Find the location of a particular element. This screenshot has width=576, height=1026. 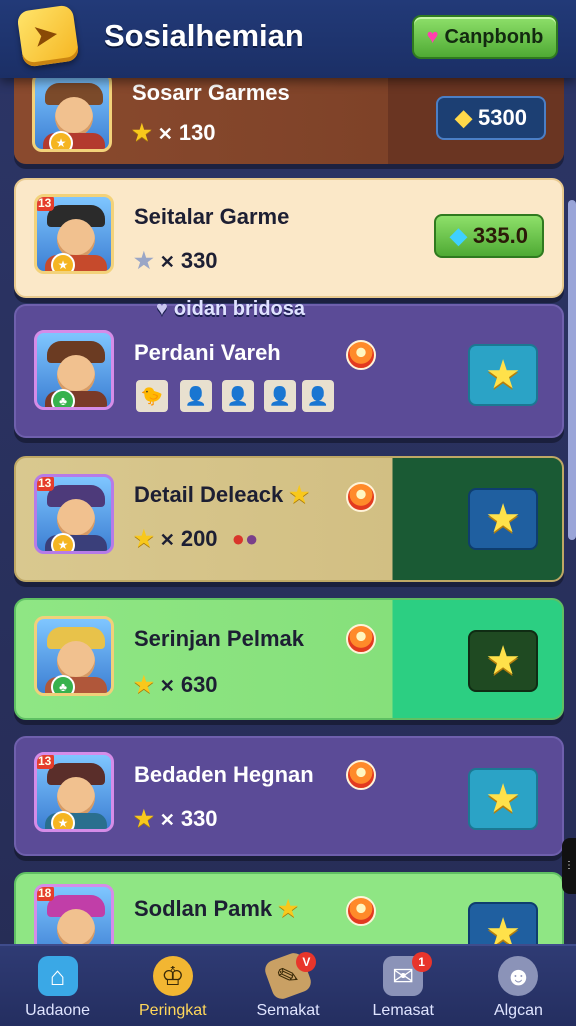

nav-item-tickets: ✎ V Semakat is located at coordinates (287, 986).